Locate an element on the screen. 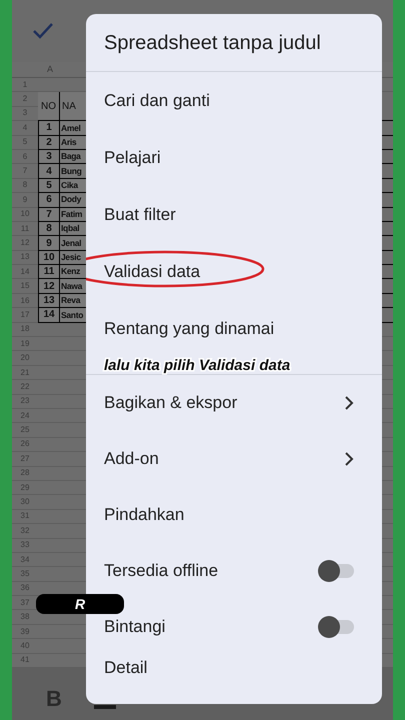 Image resolution: width=405 pixels, height=720 pixels. table-cell: 1 is located at coordinates (49, 128).